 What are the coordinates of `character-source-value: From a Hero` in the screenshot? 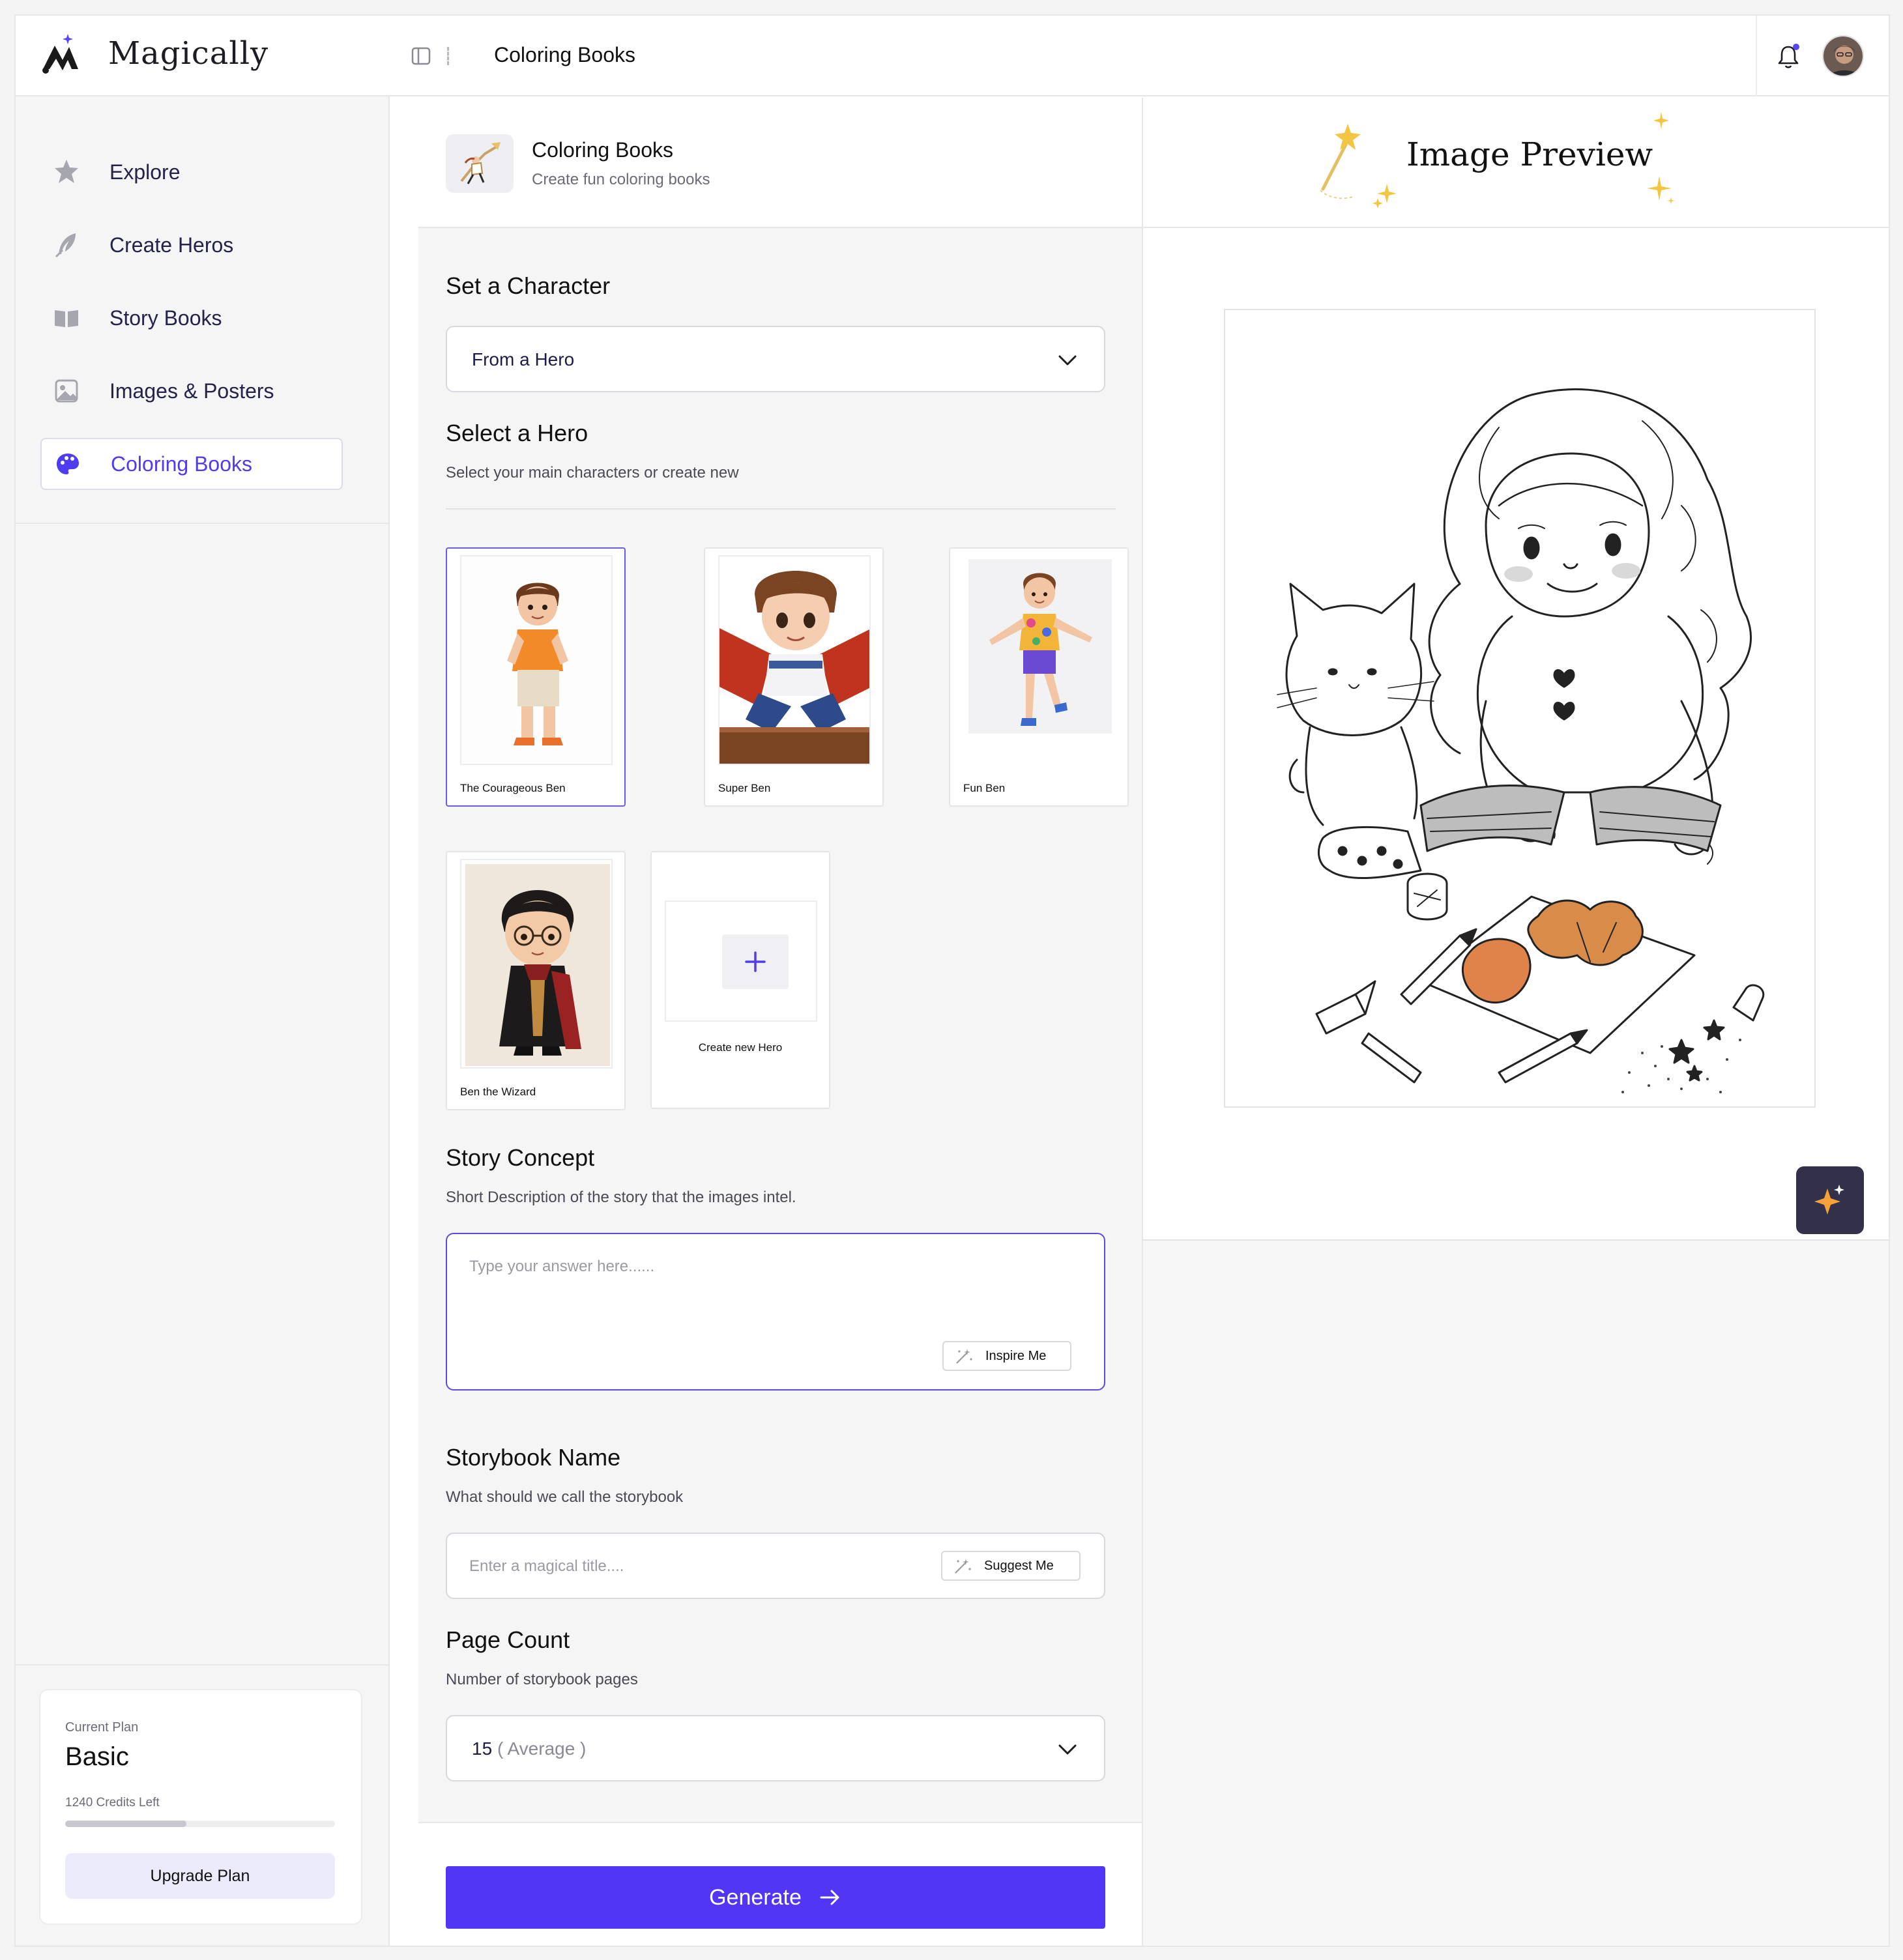 It's located at (523, 359).